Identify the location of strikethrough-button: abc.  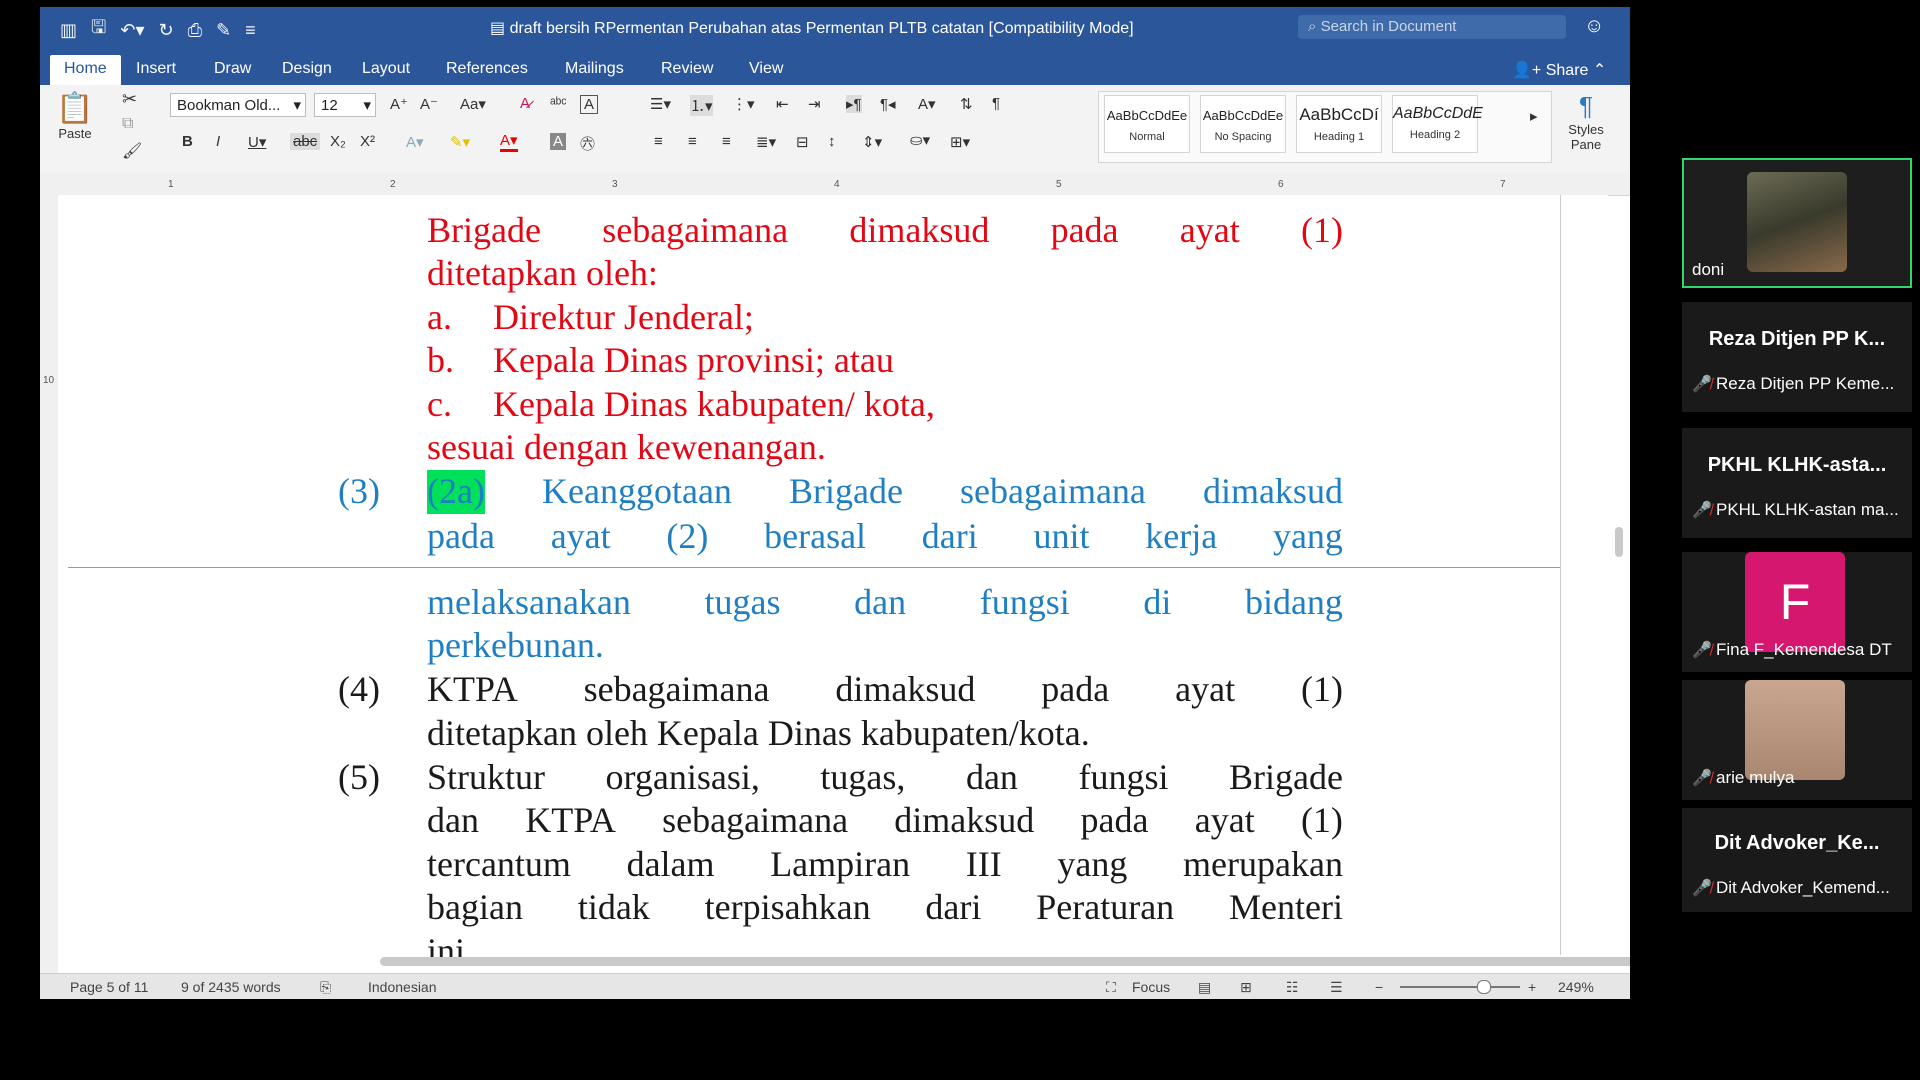
(305, 141).